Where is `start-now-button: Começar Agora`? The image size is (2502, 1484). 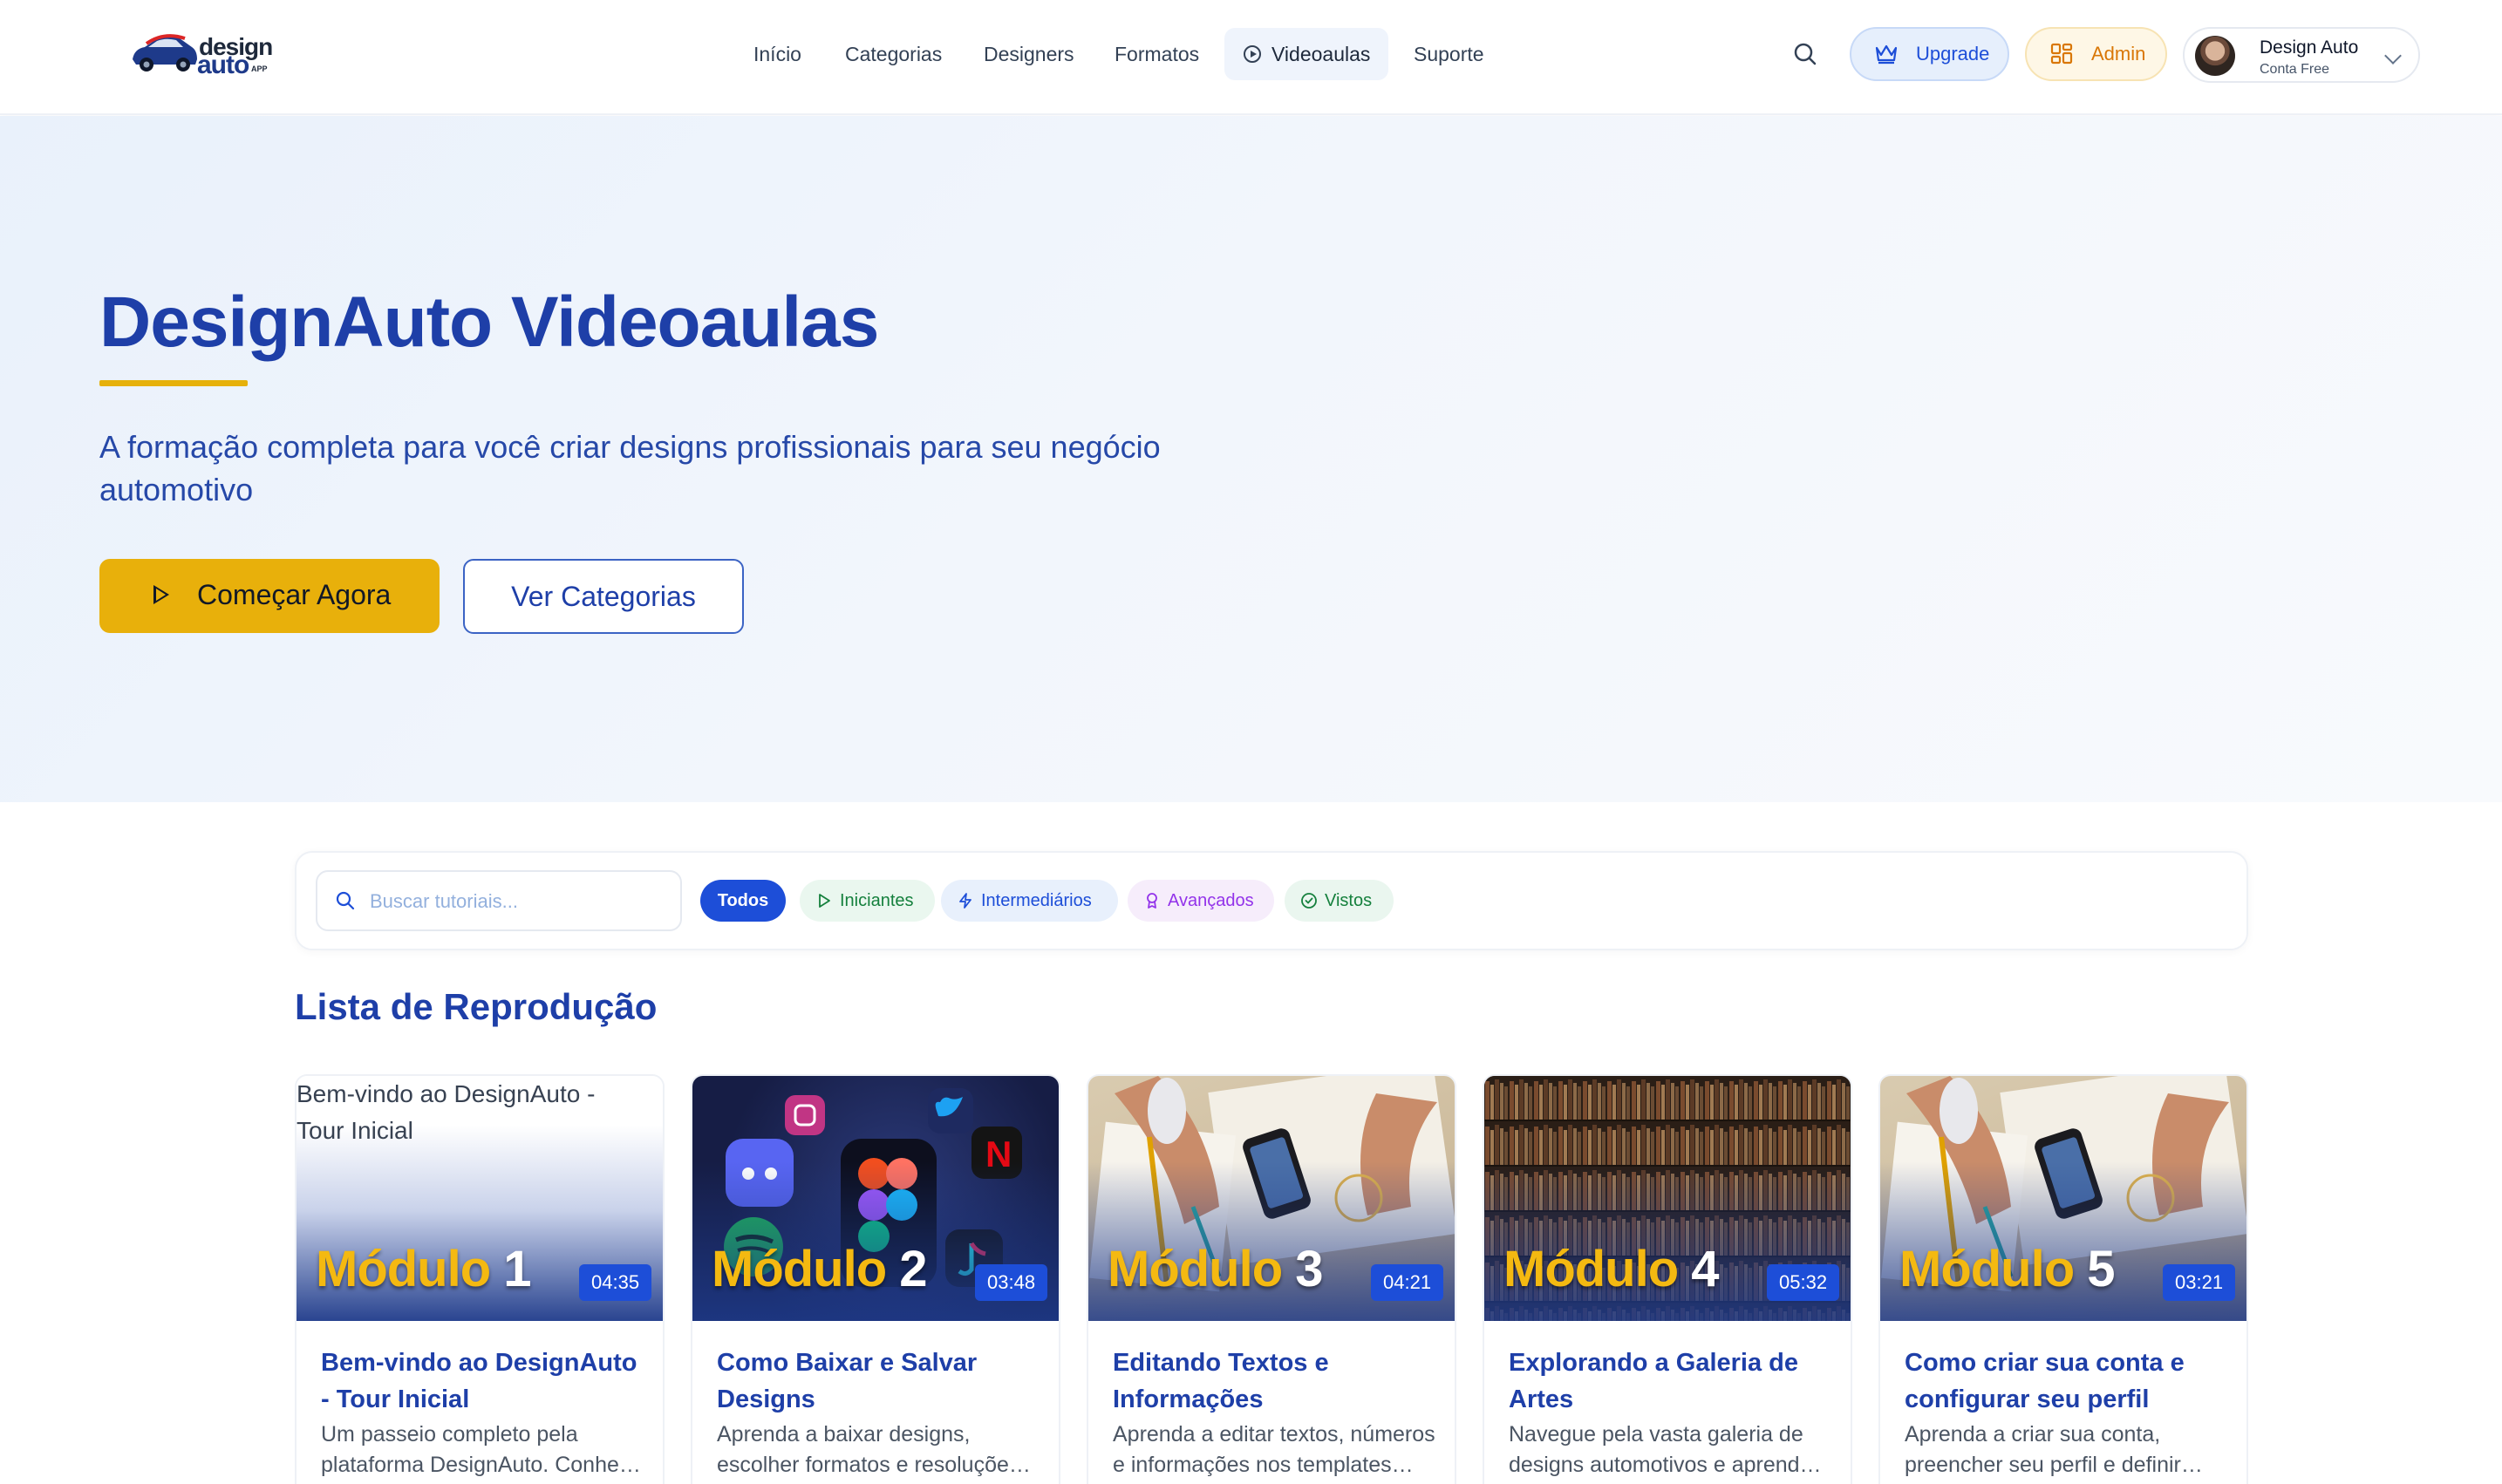 start-now-button: Começar Agora is located at coordinates (269, 596).